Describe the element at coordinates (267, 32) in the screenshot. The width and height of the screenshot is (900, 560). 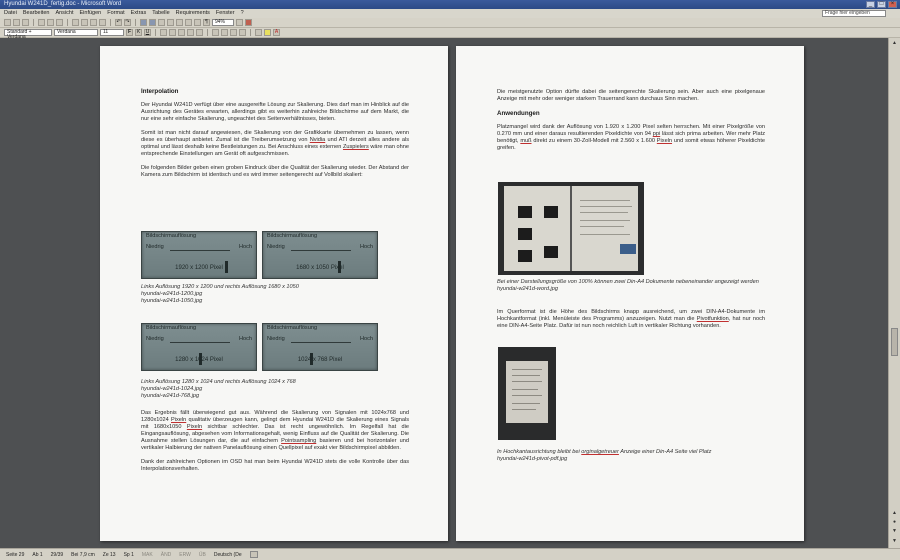
I see `highlight-icon` at that location.